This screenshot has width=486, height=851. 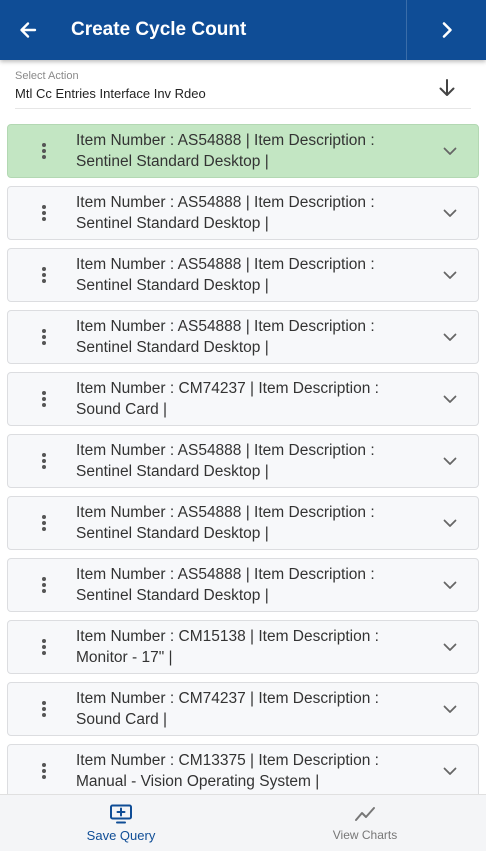 What do you see at coordinates (243, 822) in the screenshot?
I see `bottom-toolbar: Save Query View Charts` at bounding box center [243, 822].